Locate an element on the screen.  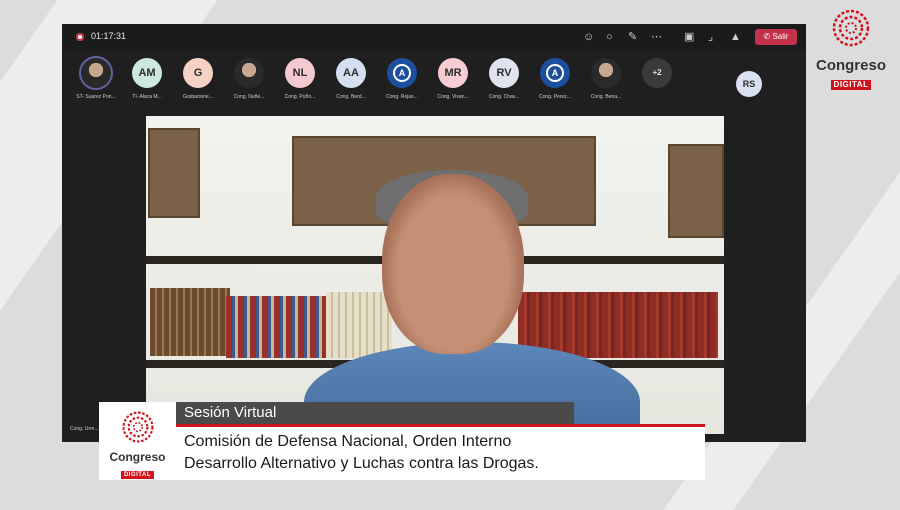
leave-label: Salir is located at coordinates (780, 36).